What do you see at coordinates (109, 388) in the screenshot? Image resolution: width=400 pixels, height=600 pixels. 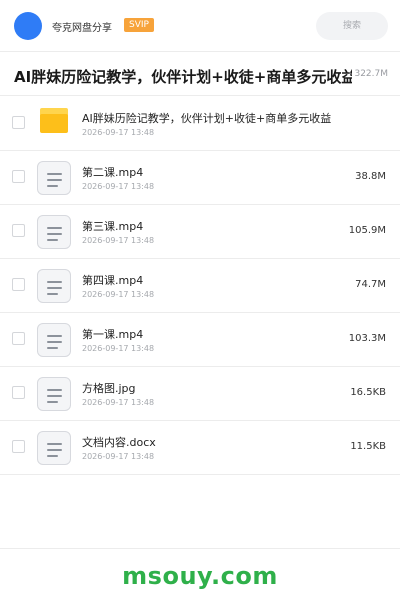 I see `file-name: 方格图.jpg` at bounding box center [109, 388].